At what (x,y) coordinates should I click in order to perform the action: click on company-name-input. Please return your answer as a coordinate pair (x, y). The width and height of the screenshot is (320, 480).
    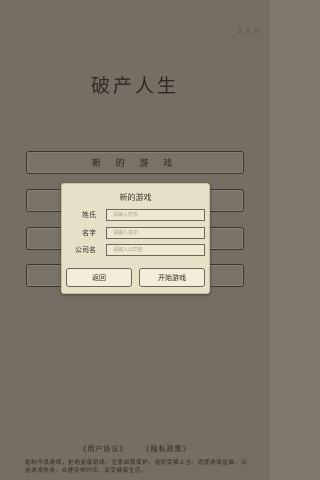
    Looking at the image, I should click on (155, 250).